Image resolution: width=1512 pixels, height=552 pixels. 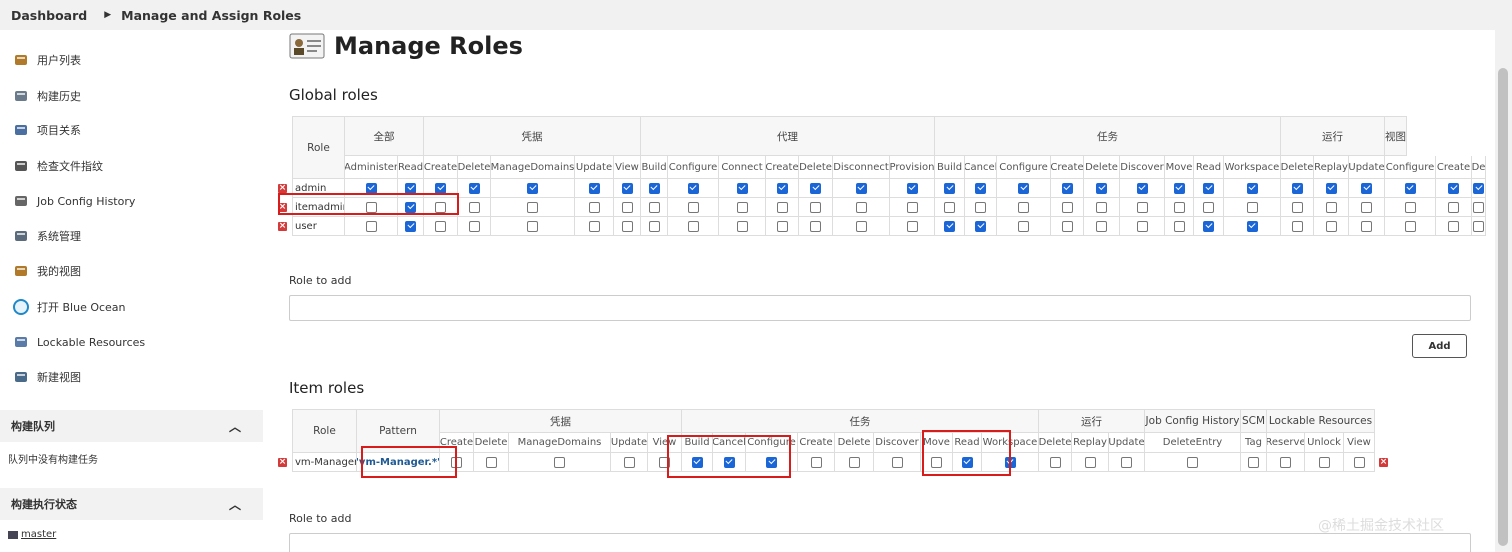 I want to click on executor-node: master, so click(x=32, y=534).